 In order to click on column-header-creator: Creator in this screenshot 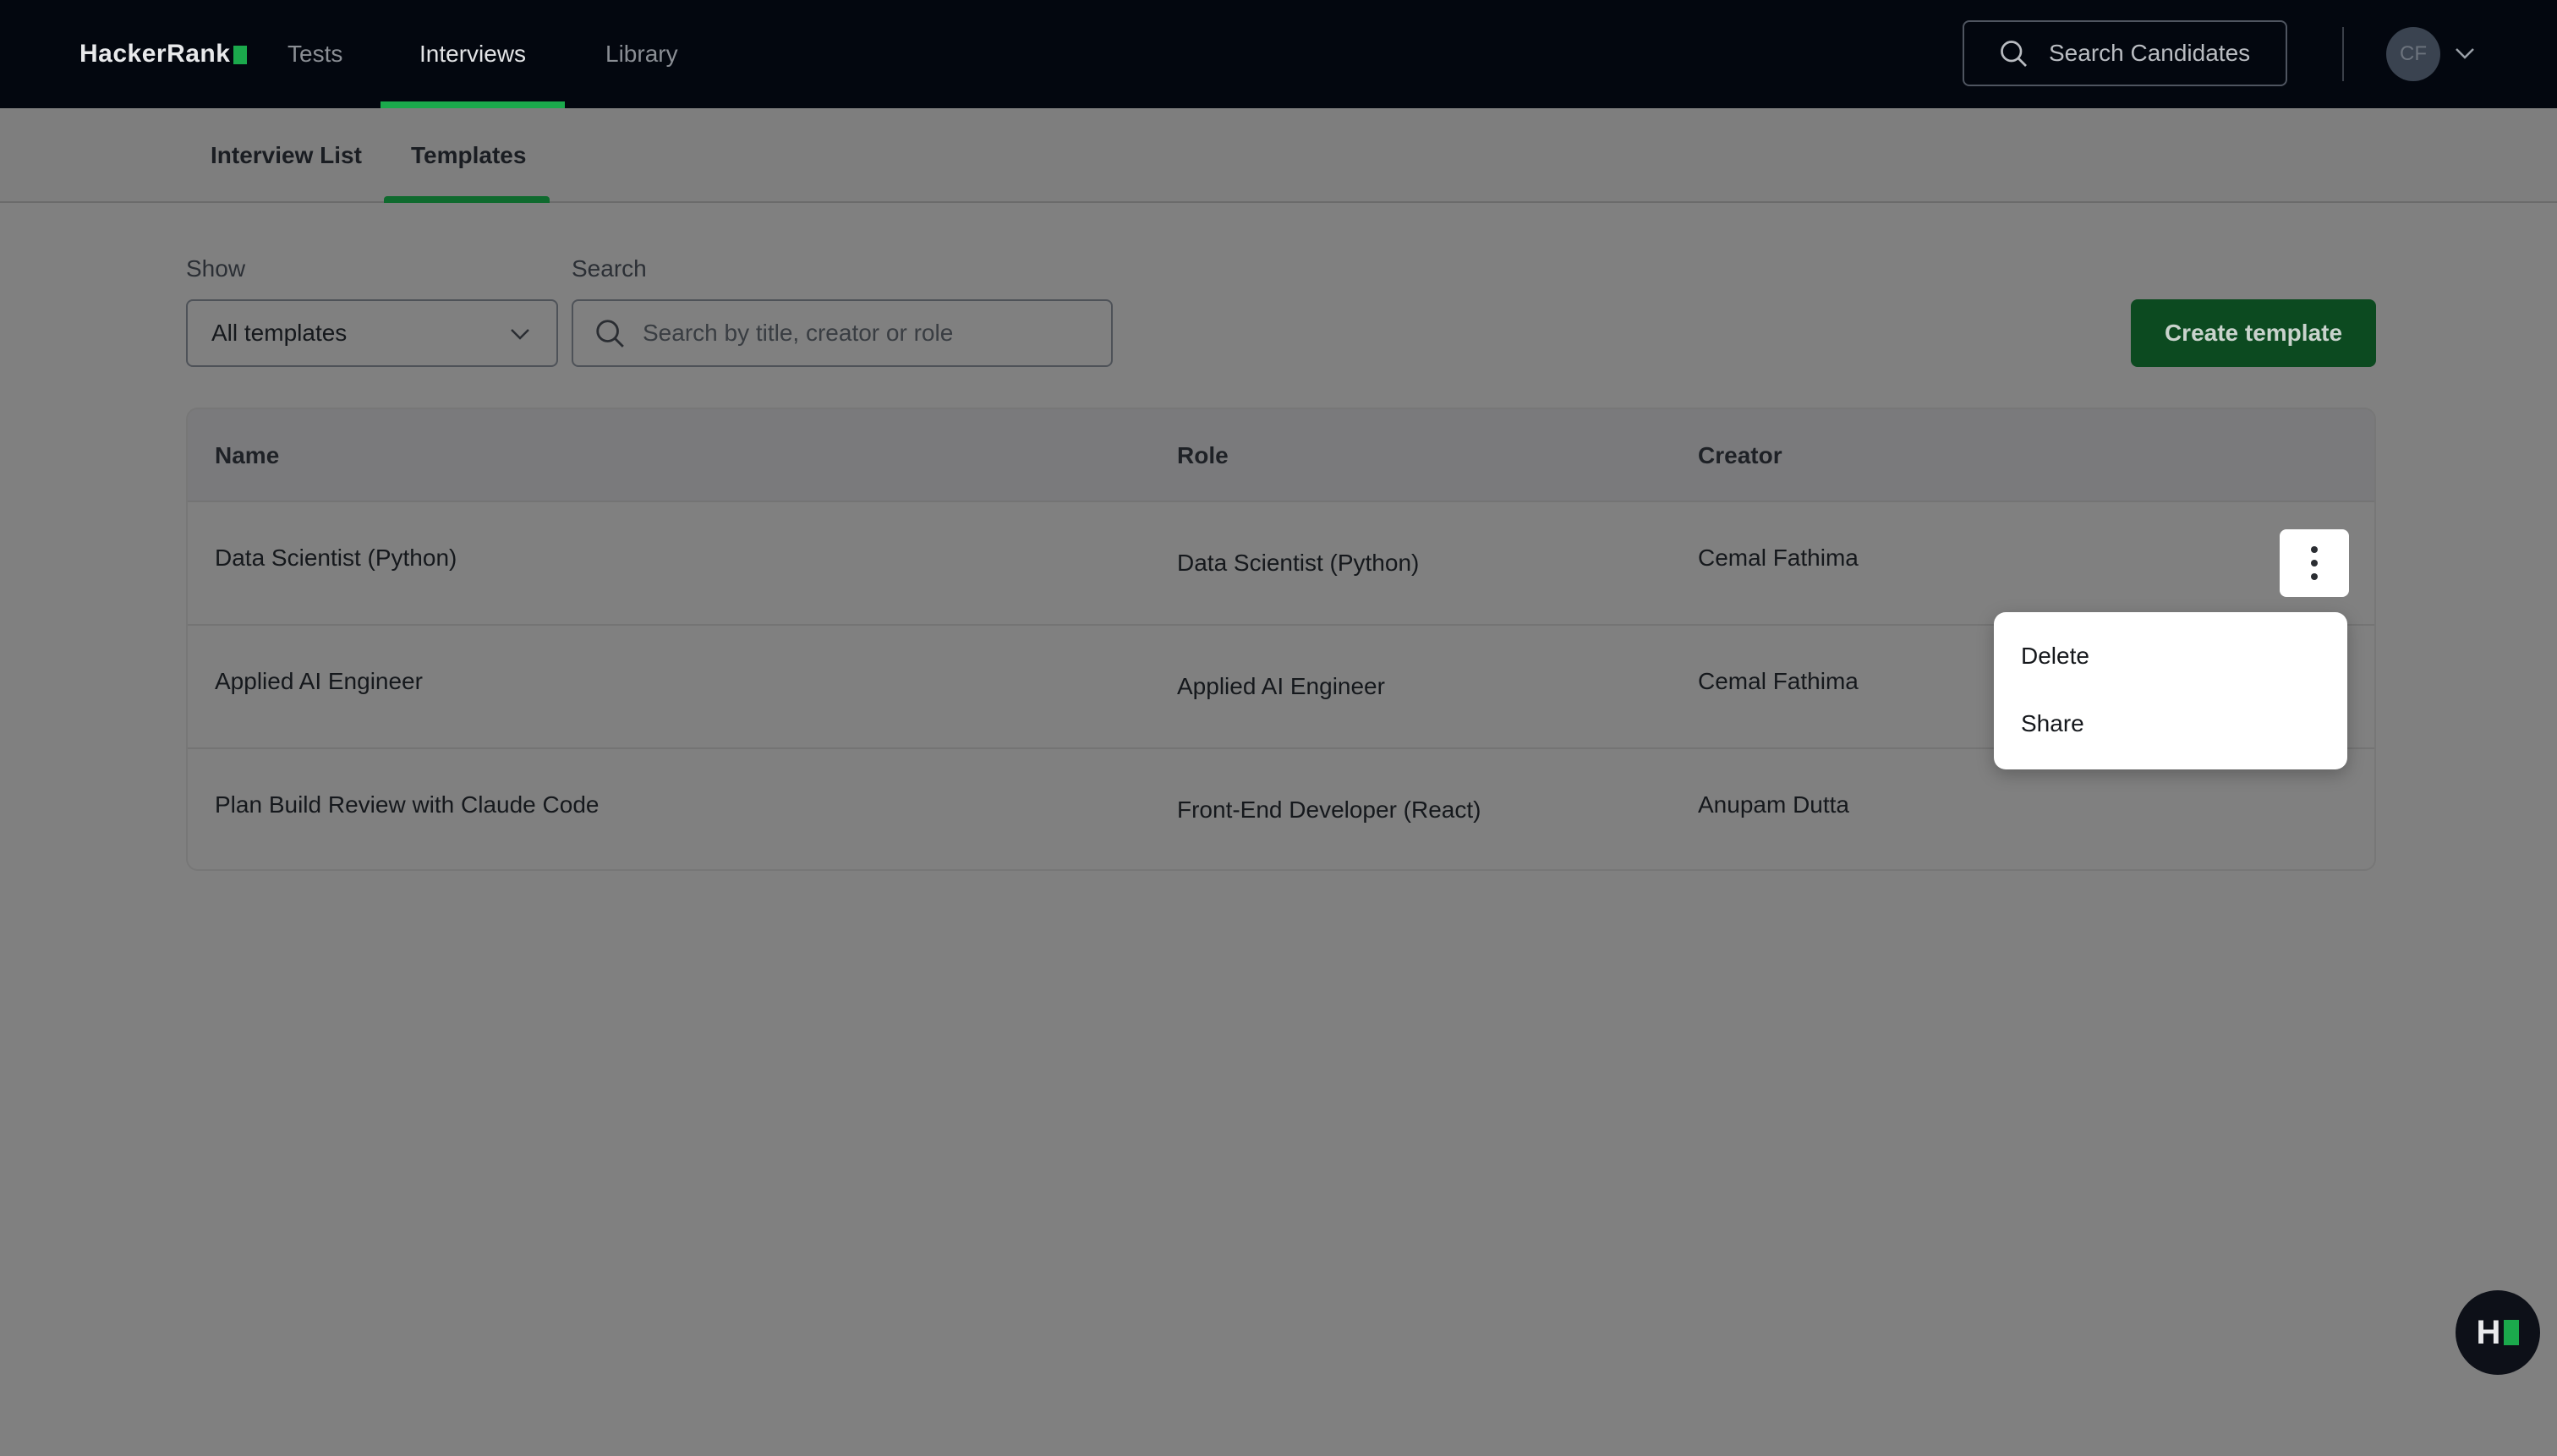, I will do `click(1740, 456)`.